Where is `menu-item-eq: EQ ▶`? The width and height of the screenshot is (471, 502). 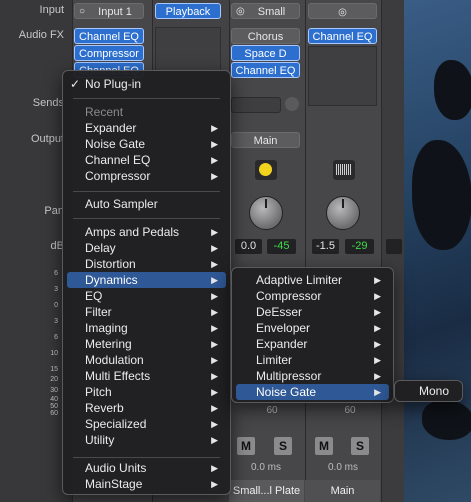 menu-item-eq: EQ ▶ is located at coordinates (146, 296).